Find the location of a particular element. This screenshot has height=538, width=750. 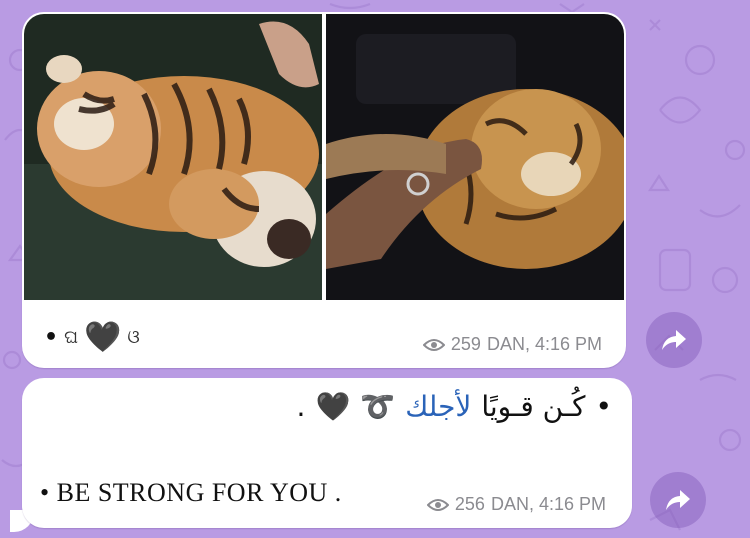

arabic-text-line: • كُـن قـويًا لأجلك ➰ 🖤 . is located at coordinates (454, 406).